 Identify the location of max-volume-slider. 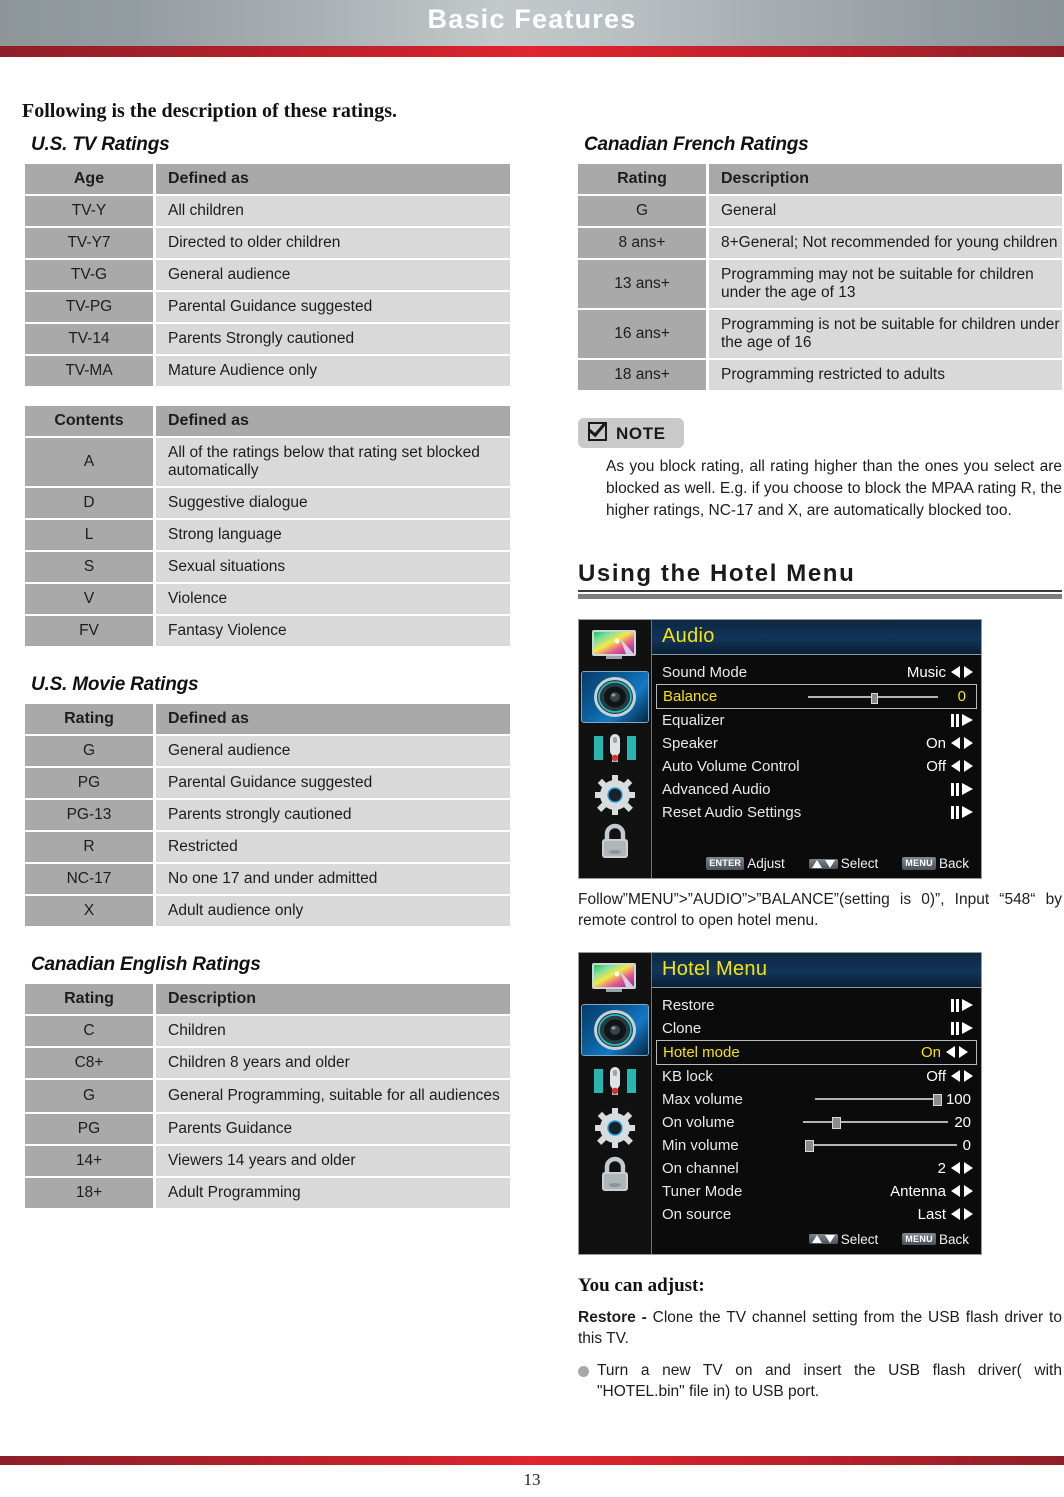
(878, 1100).